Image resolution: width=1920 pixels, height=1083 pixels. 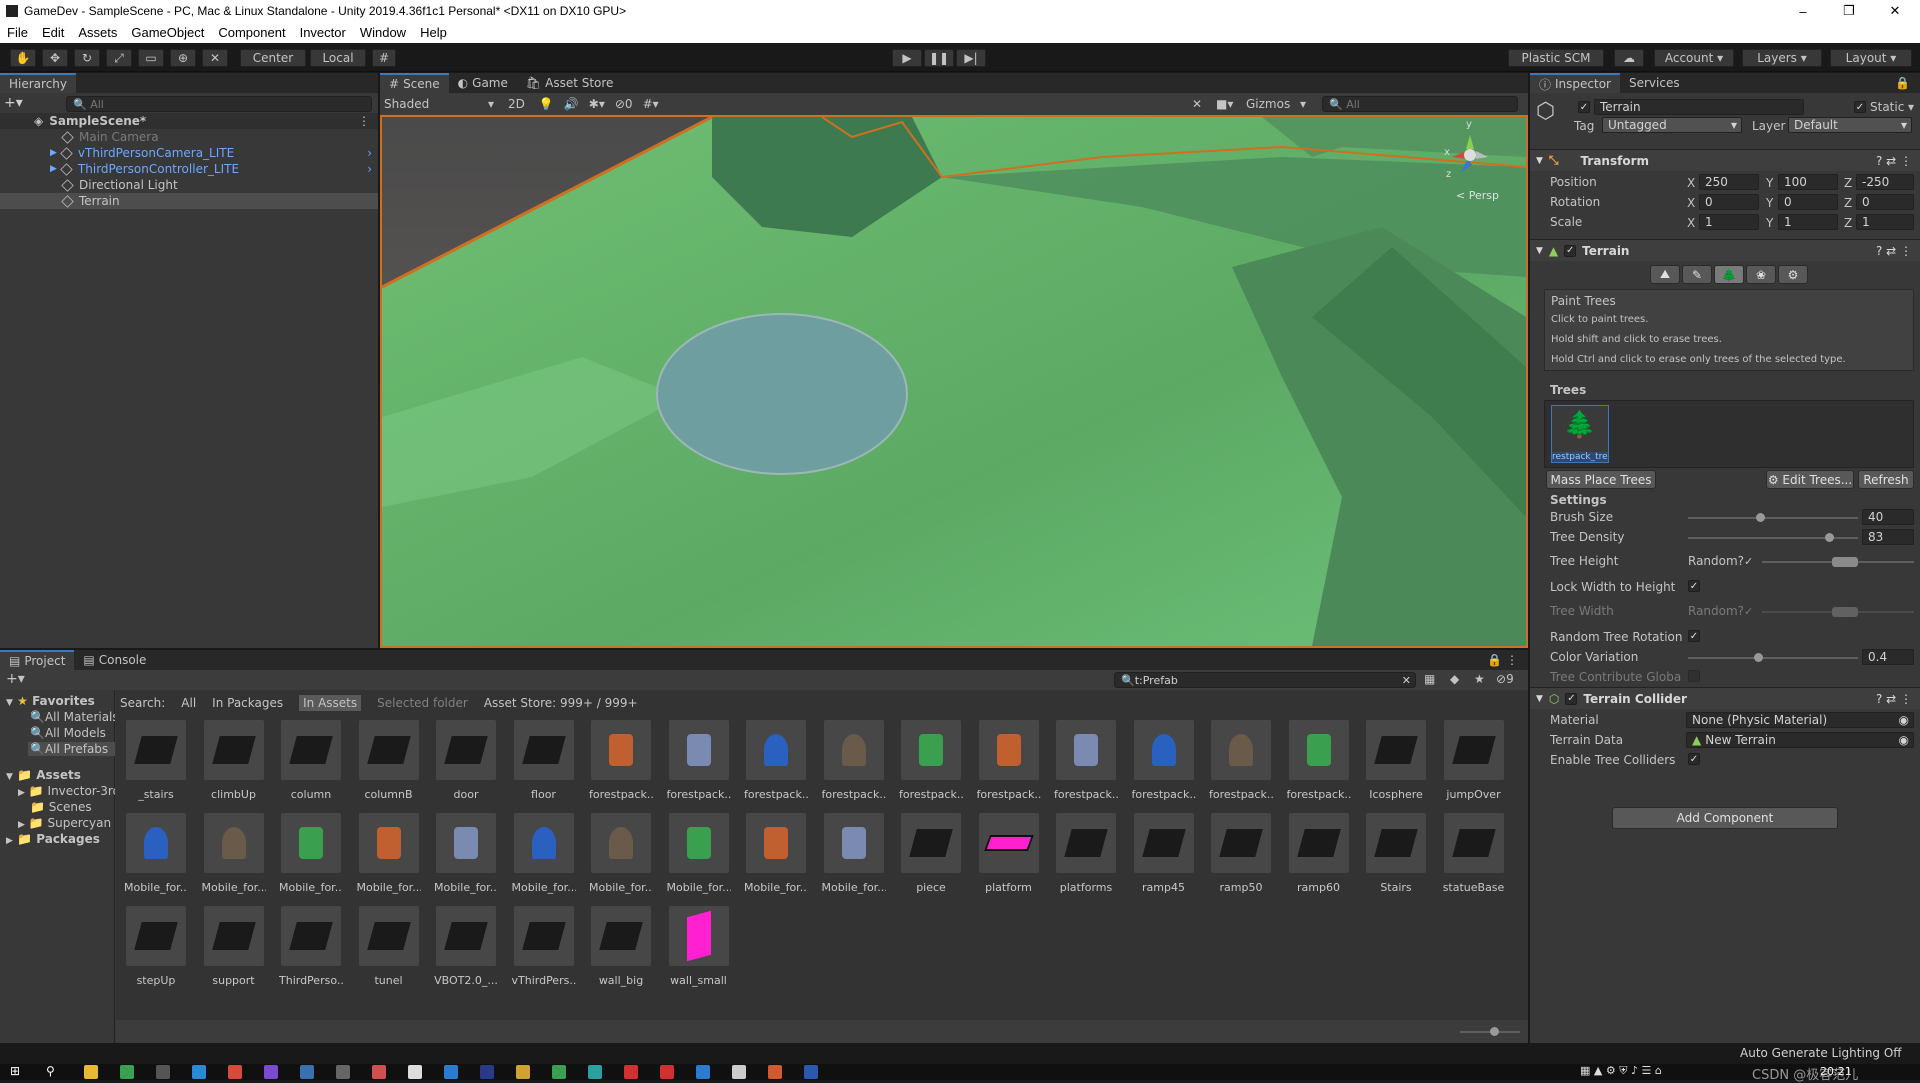 I want to click on unity-icon, so click(x=415, y=1072).